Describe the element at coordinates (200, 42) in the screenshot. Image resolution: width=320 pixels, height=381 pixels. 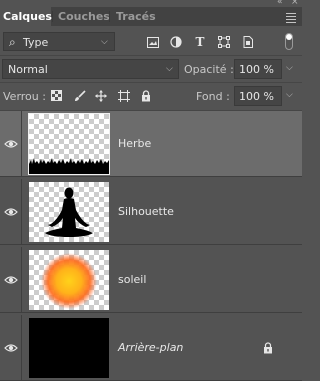
I see `type-filter-icon: T` at that location.